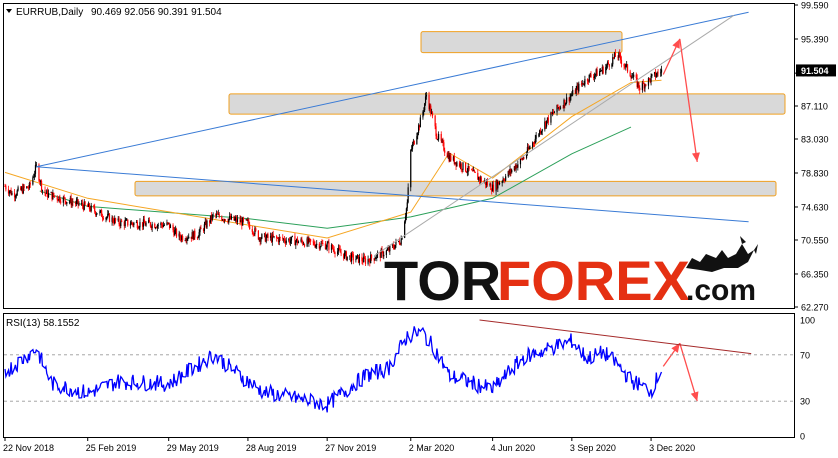 This screenshot has height=458, width=838. I want to click on rsi-tick-label: 0, so click(802, 437).